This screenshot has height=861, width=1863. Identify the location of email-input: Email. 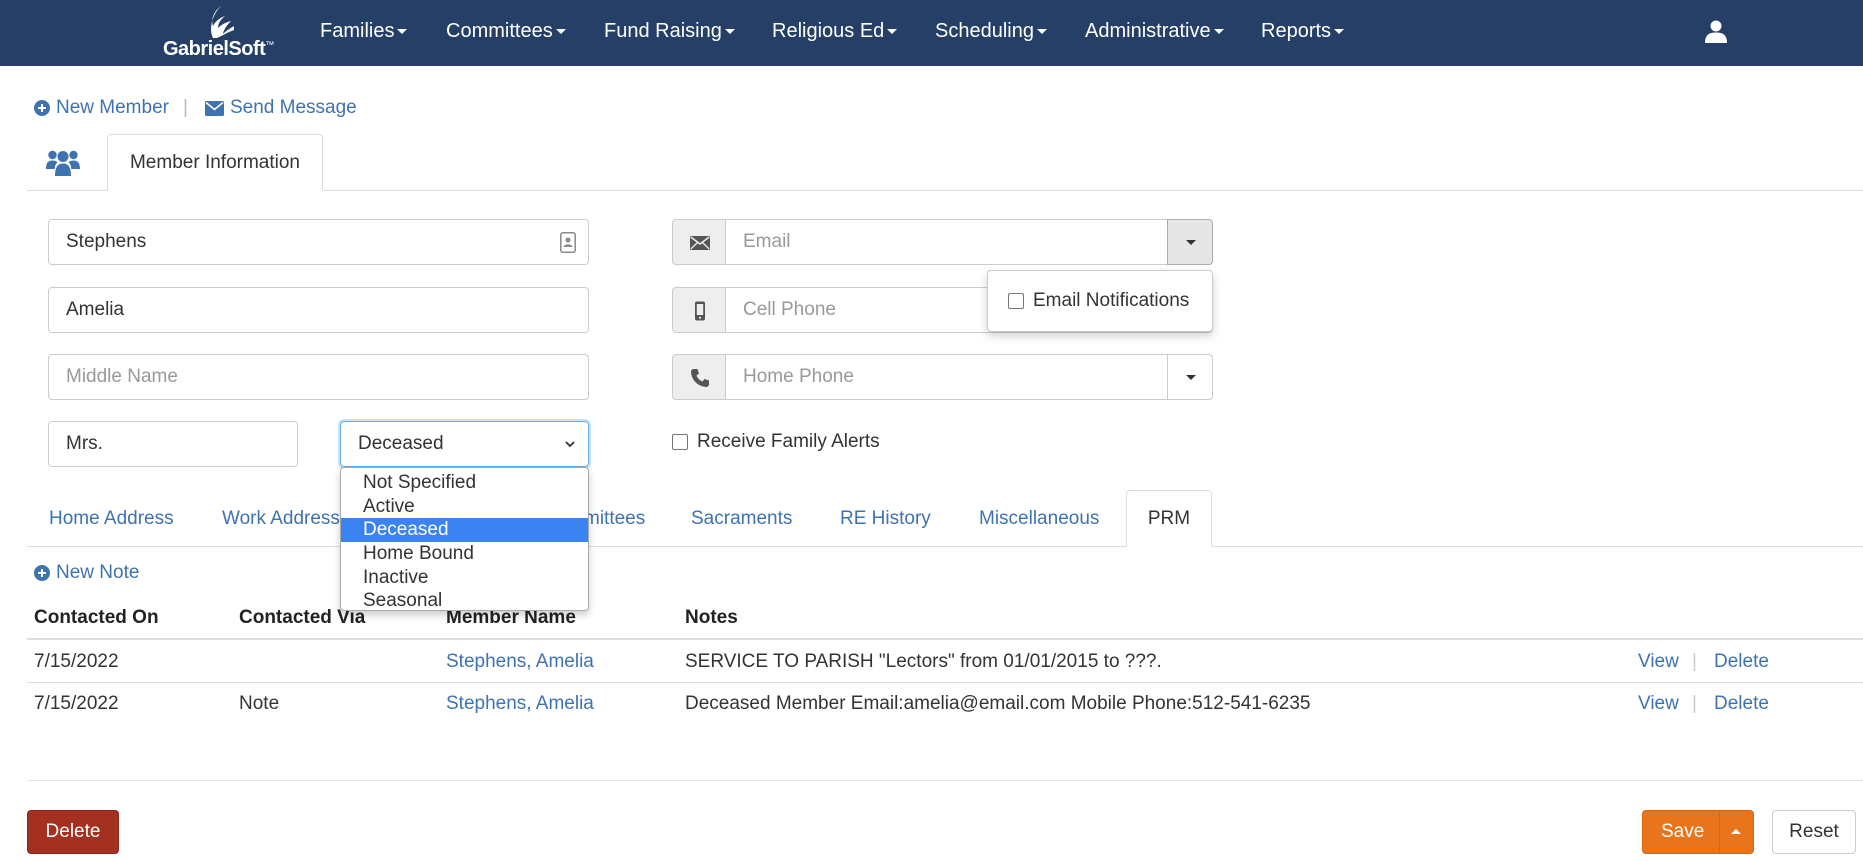
(946, 242).